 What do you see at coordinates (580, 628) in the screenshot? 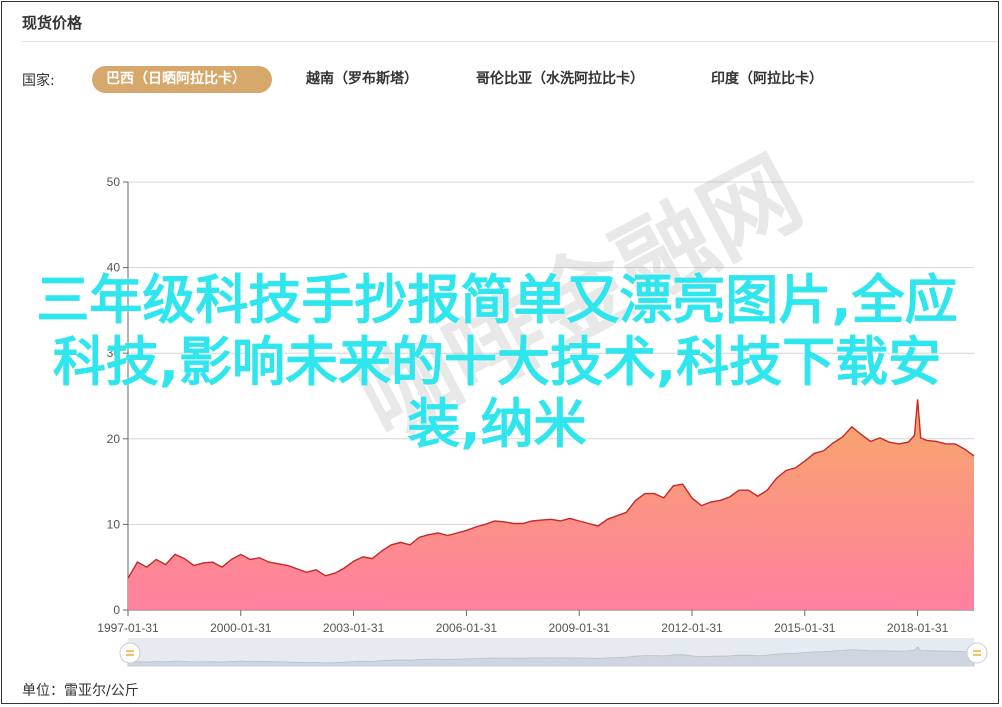
I see `x-tick-label: 2009-01-31` at bounding box center [580, 628].